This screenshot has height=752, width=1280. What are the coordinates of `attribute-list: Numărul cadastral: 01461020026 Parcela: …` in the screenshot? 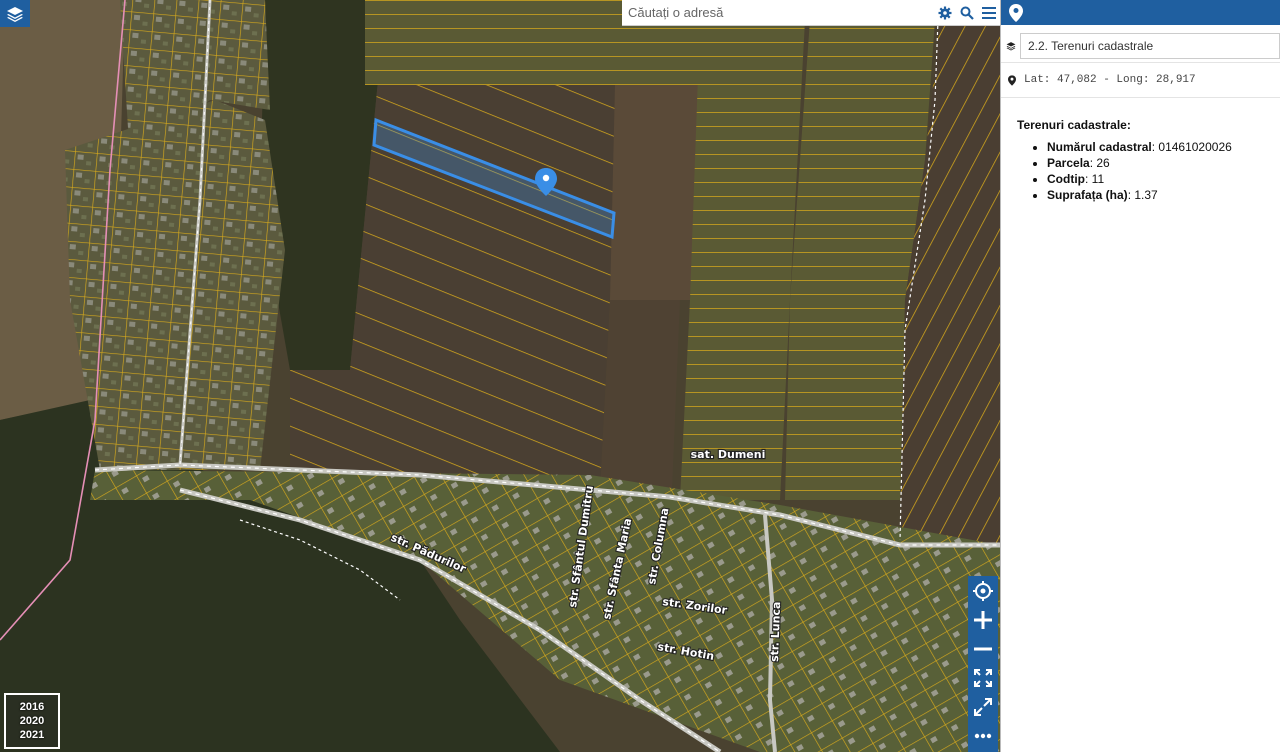 It's located at (1148, 171).